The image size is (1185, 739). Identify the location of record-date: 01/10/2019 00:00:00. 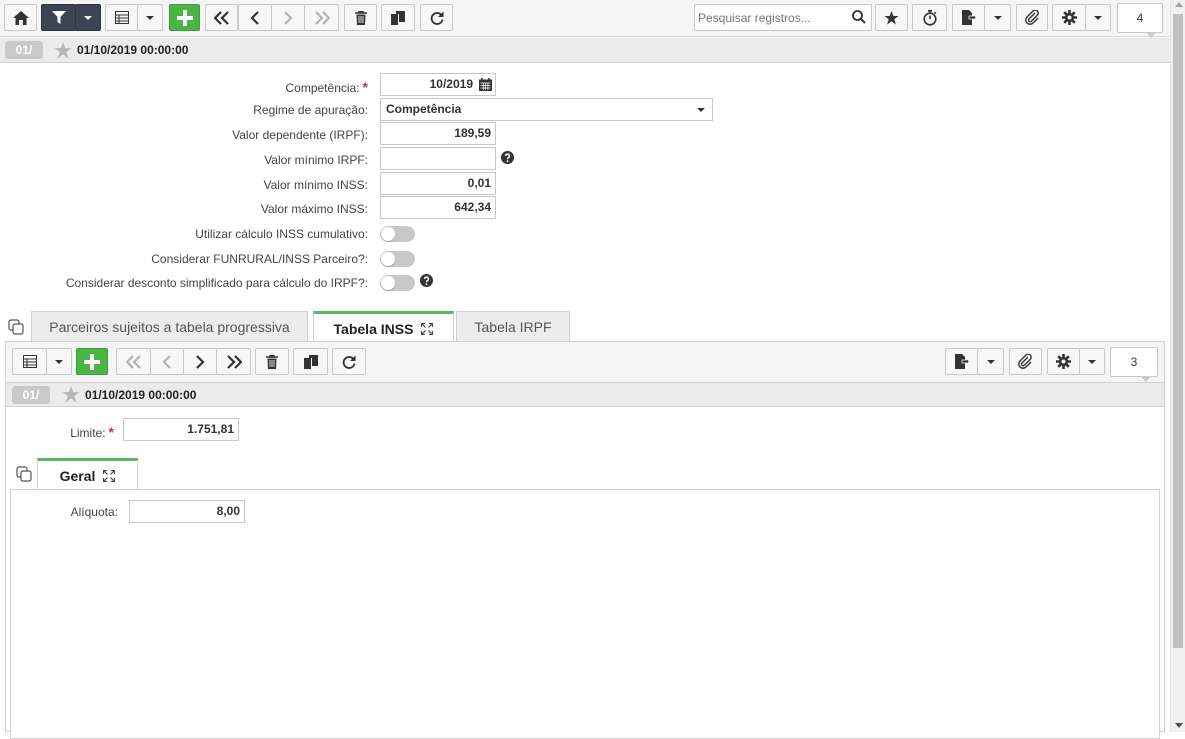
(133, 50).